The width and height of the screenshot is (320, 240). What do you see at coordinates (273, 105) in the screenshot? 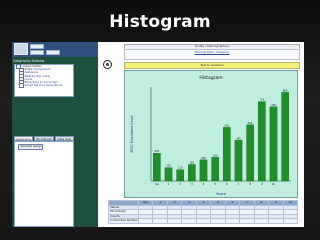
I see `bar-value-label: 720` at bounding box center [273, 105].